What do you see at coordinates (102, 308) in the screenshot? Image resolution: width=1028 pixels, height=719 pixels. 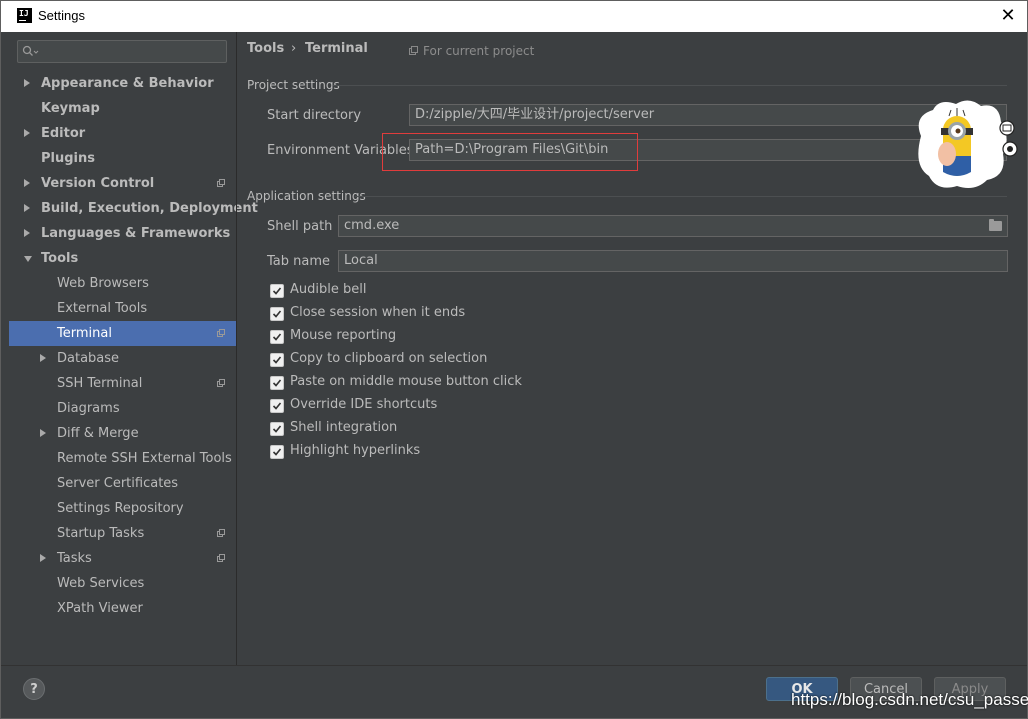 I see `sidebar-item-label: External Tools` at bounding box center [102, 308].